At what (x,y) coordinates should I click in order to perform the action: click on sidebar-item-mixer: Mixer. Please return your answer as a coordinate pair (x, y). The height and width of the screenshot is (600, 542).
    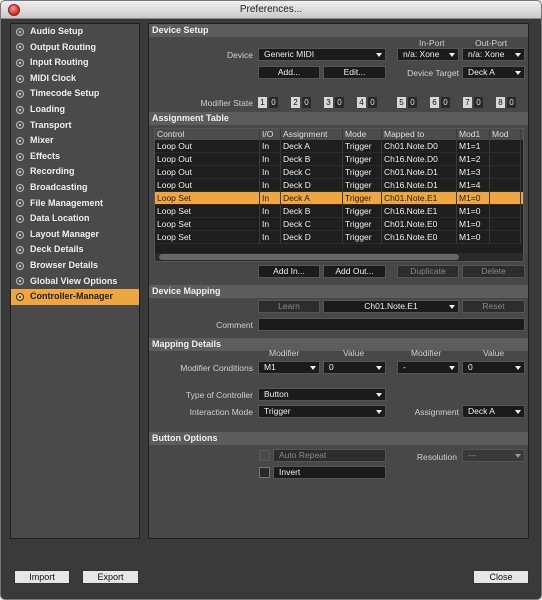
    Looking at the image, I should click on (75, 141).